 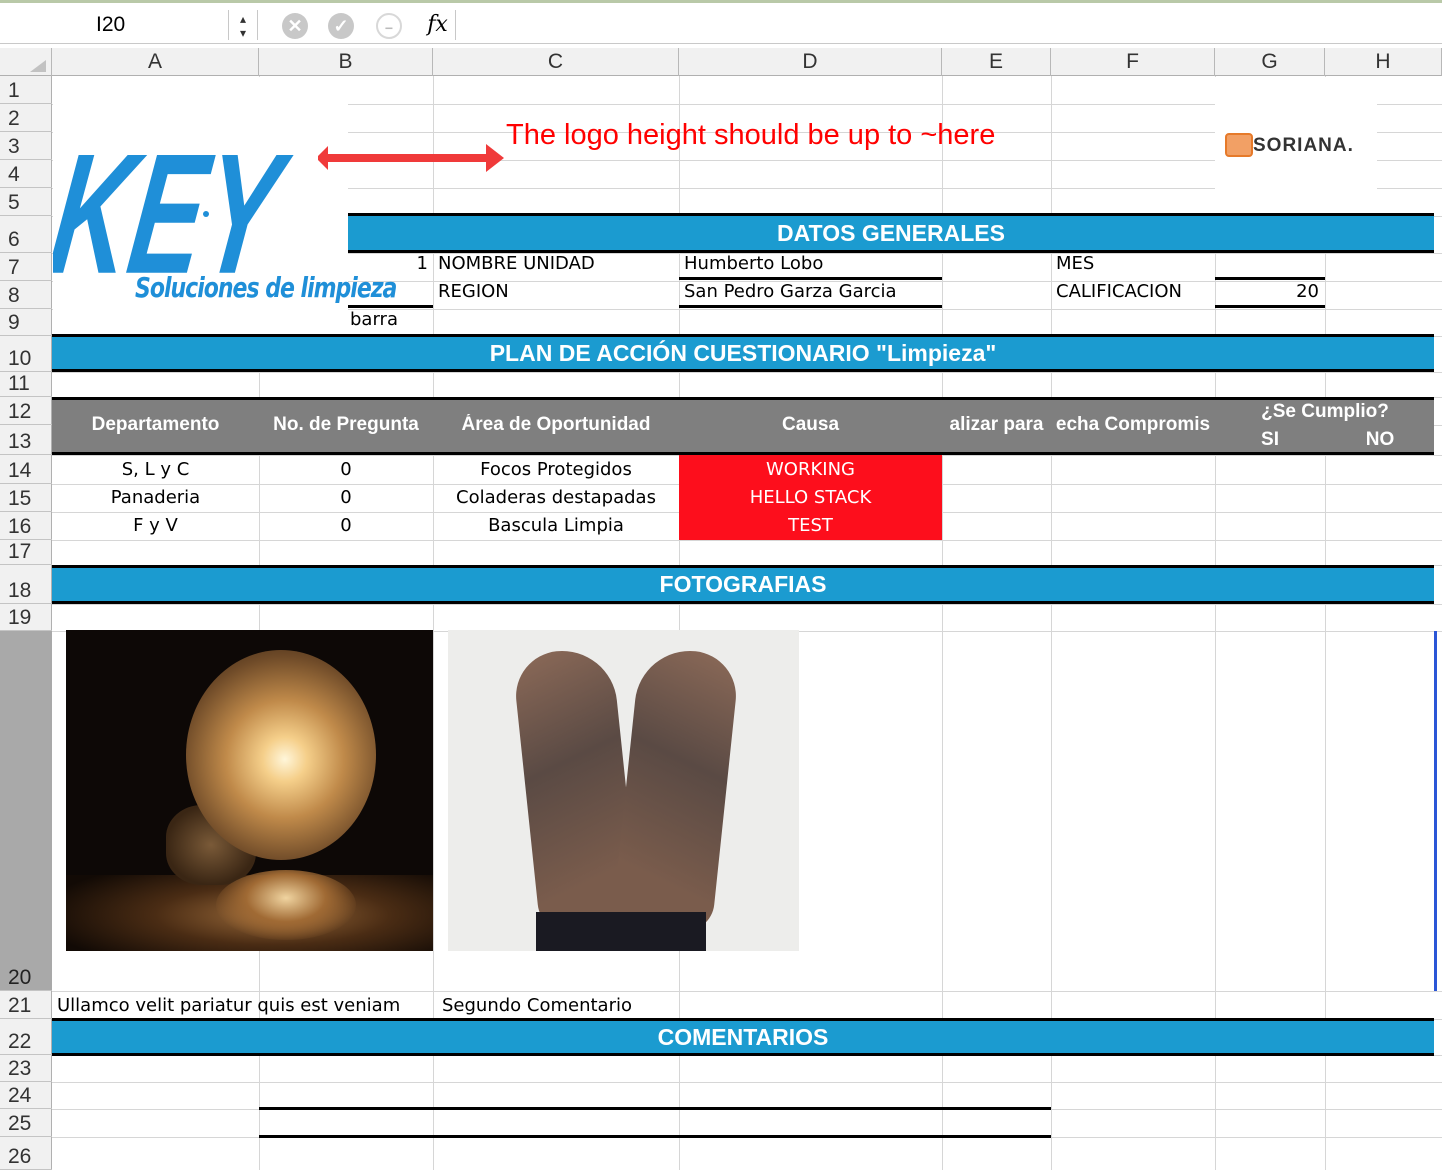 What do you see at coordinates (26, 234) in the screenshot?
I see `row-header-6: 6` at bounding box center [26, 234].